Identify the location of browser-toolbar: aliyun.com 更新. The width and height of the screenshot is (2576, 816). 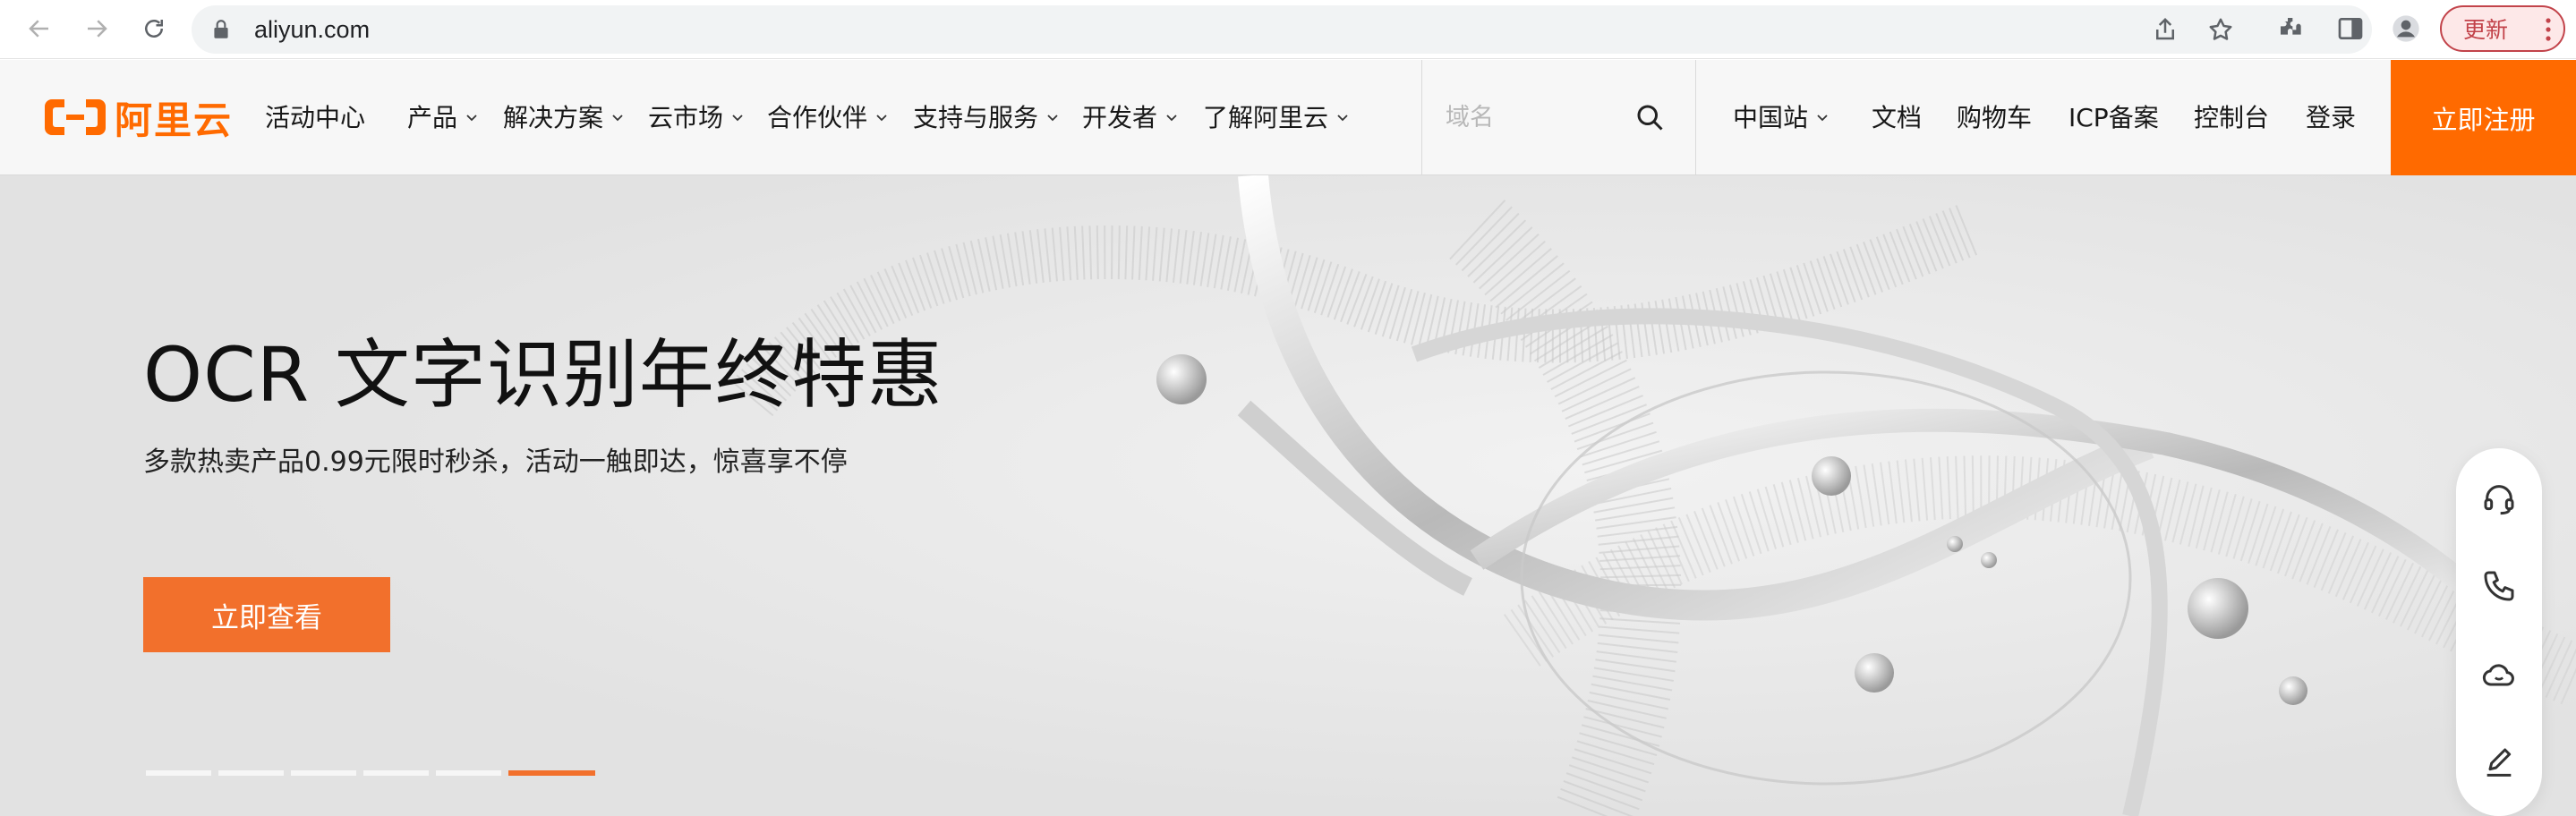
(1288, 29).